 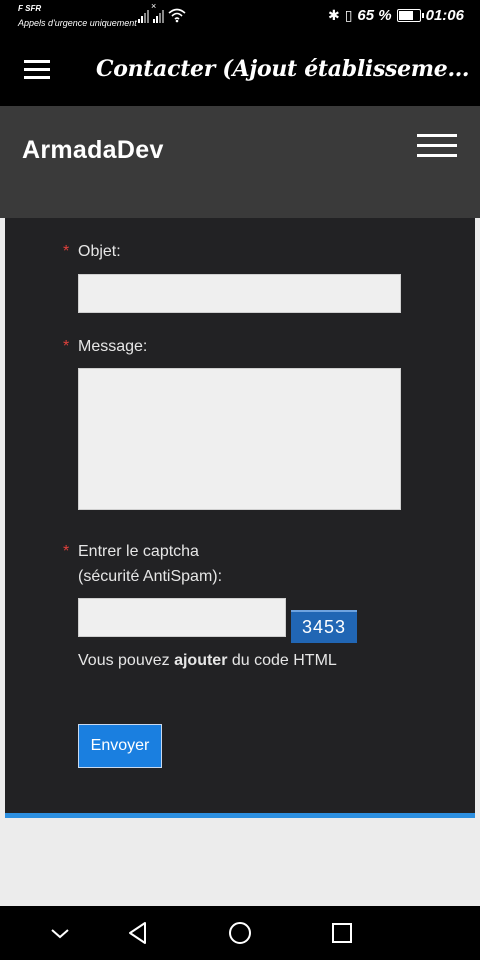 I want to click on captcha-label-line2: (sécurité AntiSpam):, so click(x=150, y=576).